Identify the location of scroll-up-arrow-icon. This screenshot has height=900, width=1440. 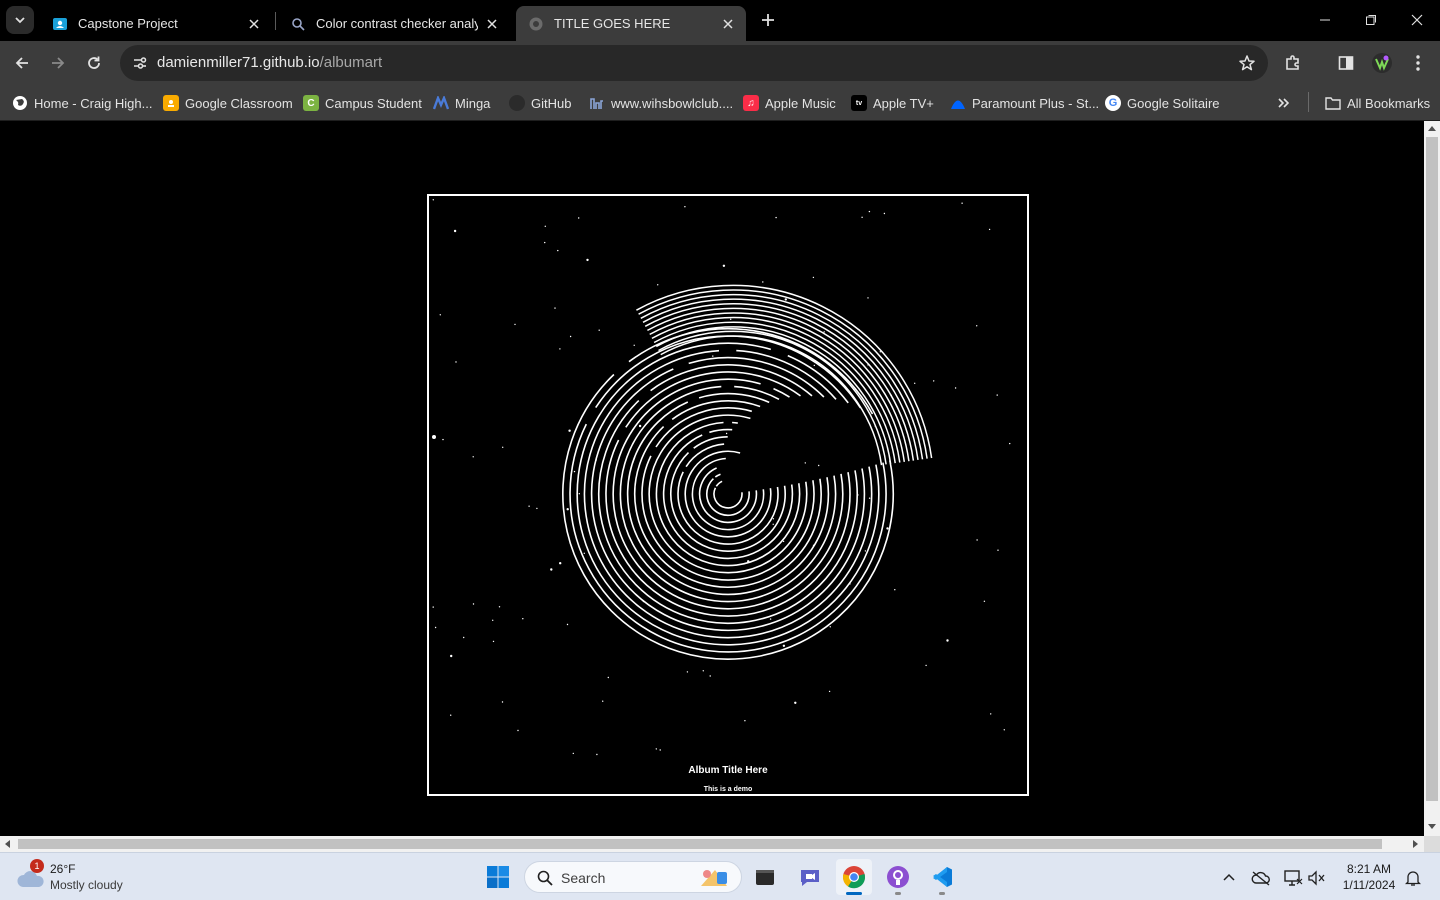
(1432, 128).